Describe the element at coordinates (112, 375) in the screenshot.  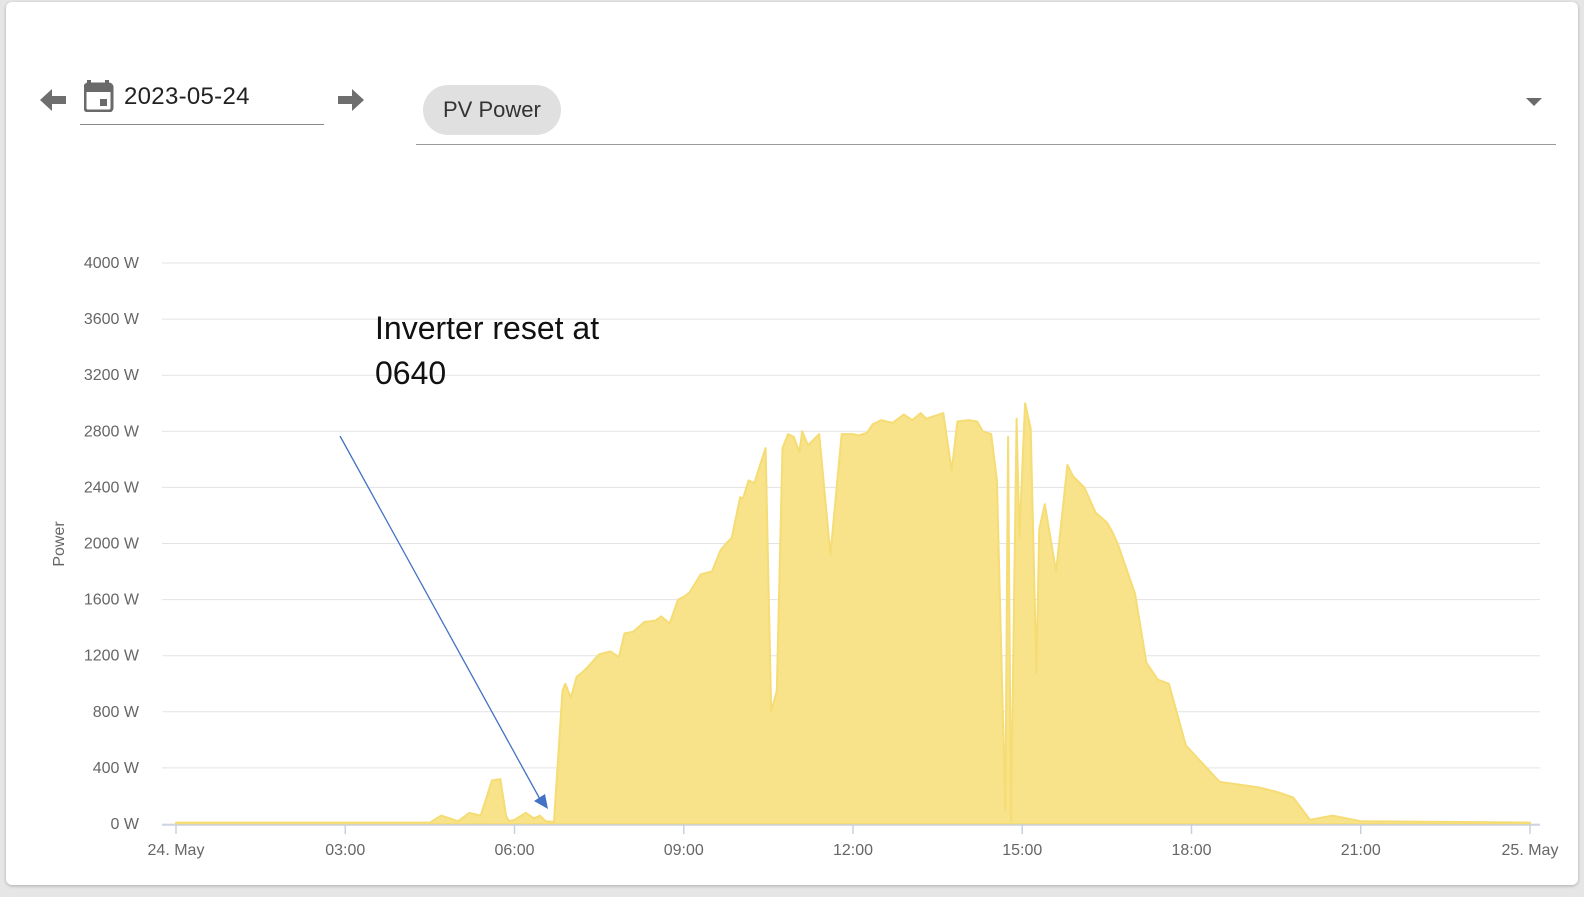
I see `y-tick-label: 3200 W` at that location.